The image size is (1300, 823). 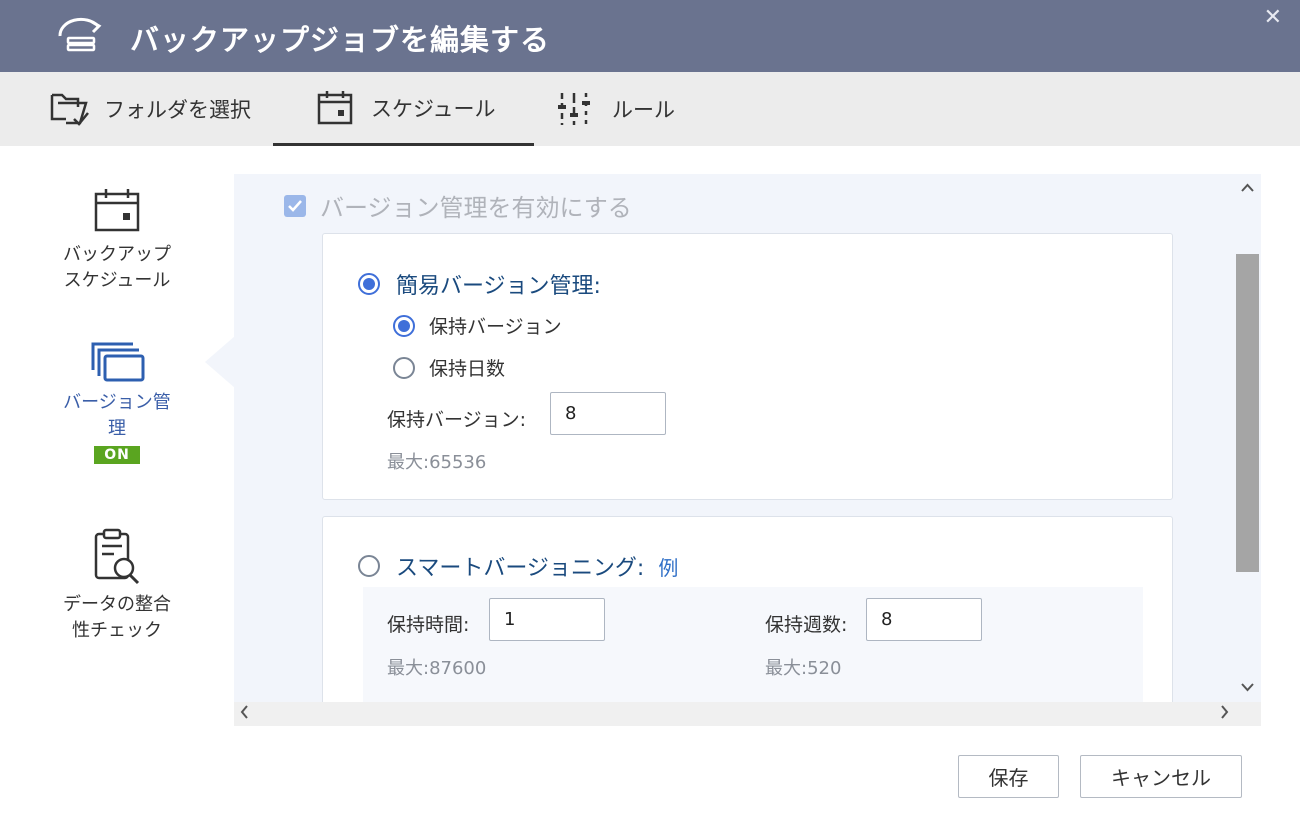 I want to click on keep-versions-field-label: 保持バージョン:, so click(x=457, y=420).